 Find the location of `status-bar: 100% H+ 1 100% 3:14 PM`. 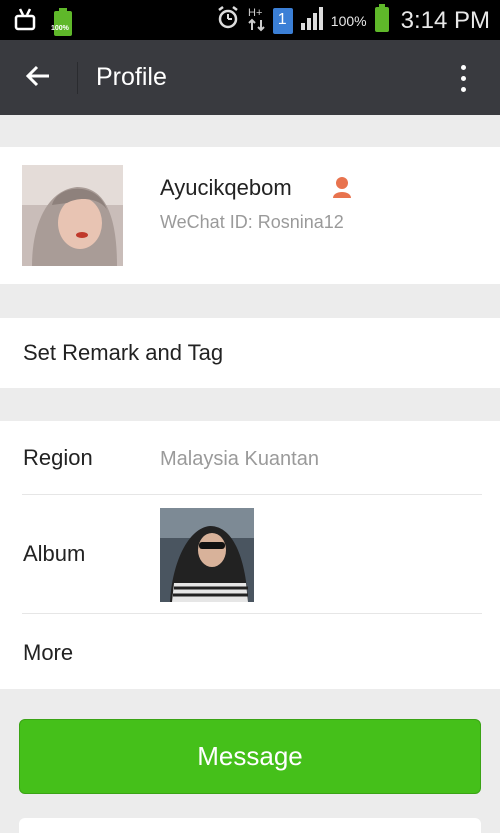

status-bar: 100% H+ 1 100% 3:14 PM is located at coordinates (250, 20).